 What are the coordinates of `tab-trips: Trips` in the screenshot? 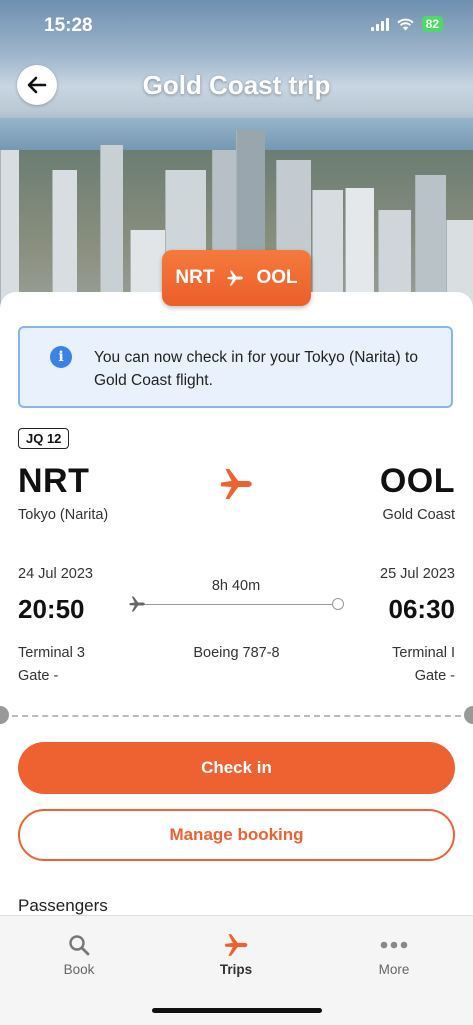 It's located at (236, 954).